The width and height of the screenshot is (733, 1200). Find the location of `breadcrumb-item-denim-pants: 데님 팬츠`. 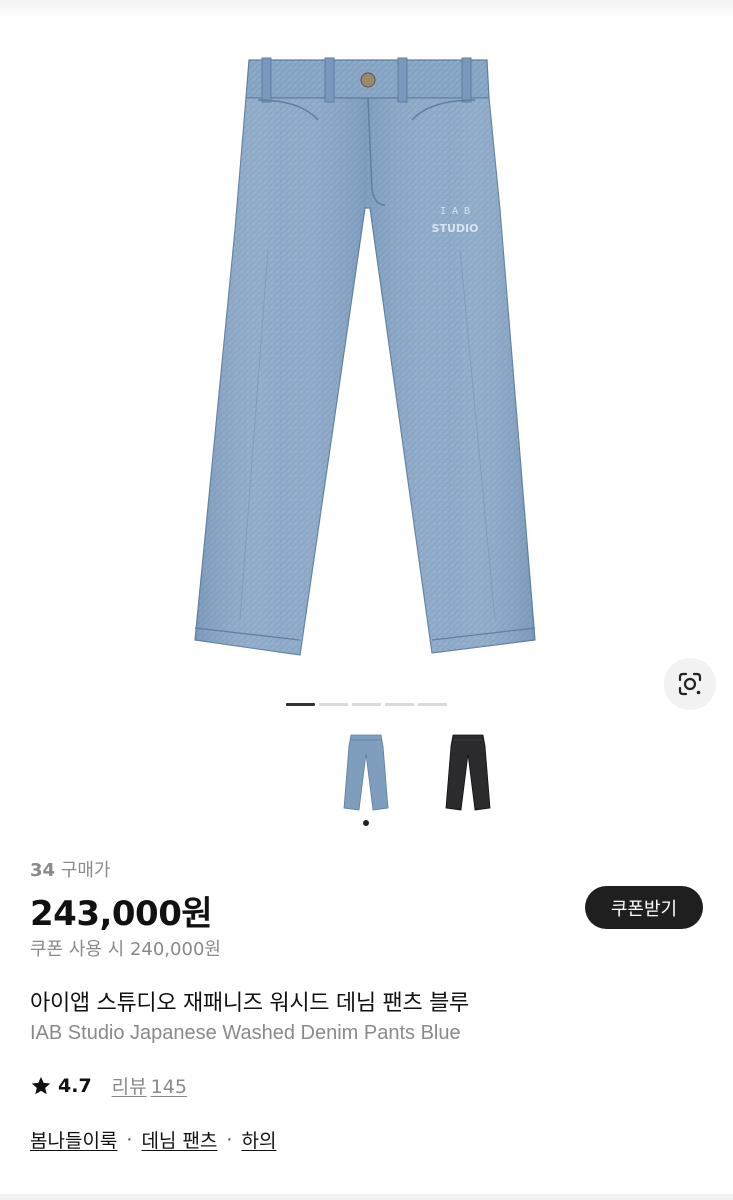

breadcrumb-item-denim-pants: 데님 팬츠 is located at coordinates (179, 1139).